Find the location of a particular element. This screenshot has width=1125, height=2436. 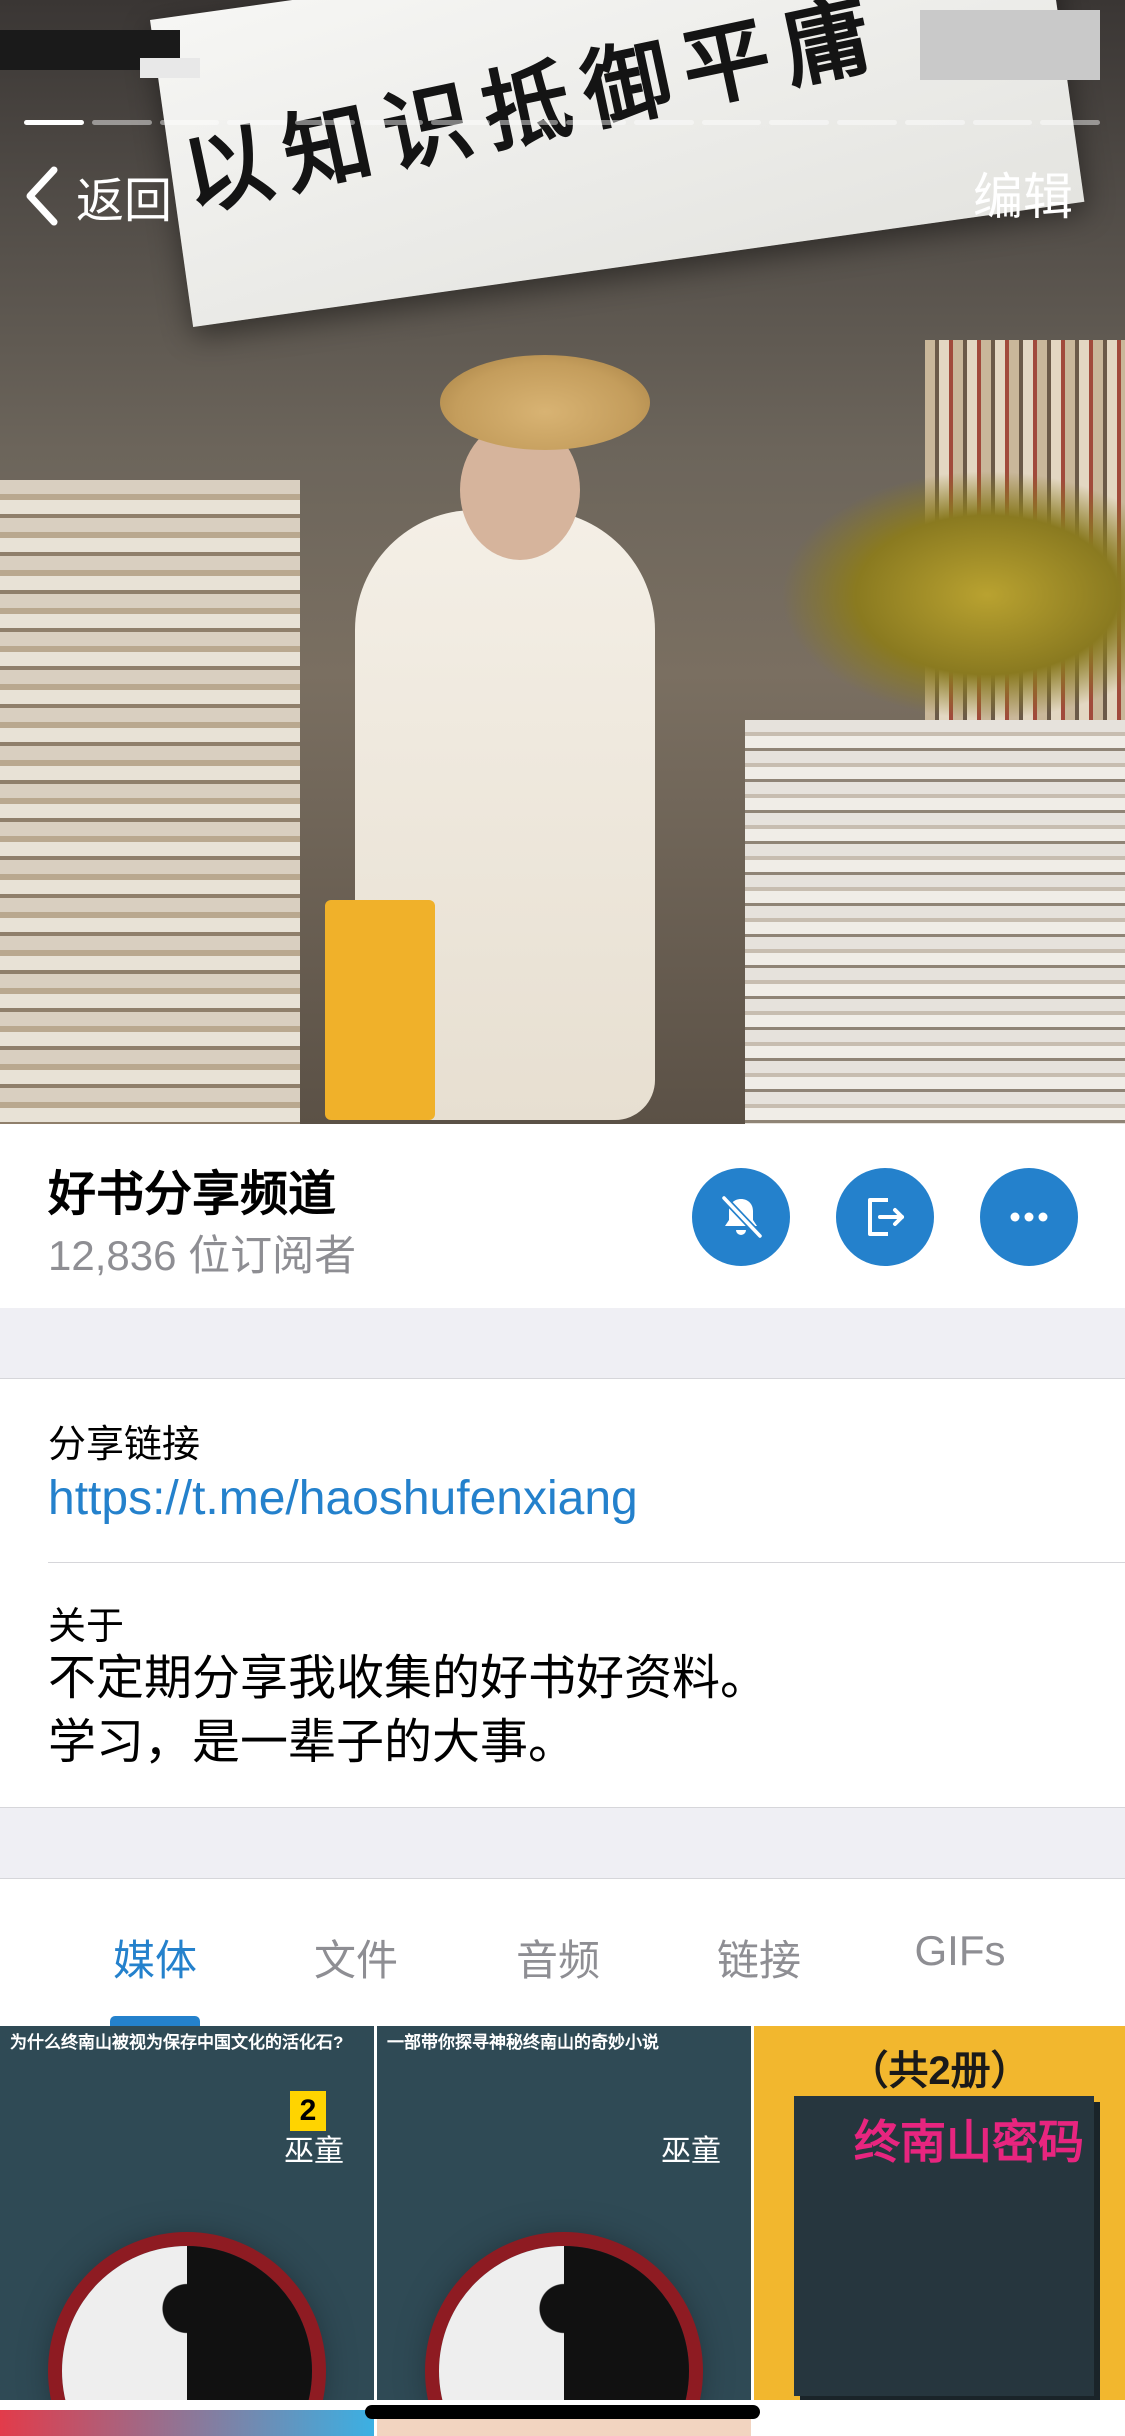

back-label: 返回 is located at coordinates (124, 201).